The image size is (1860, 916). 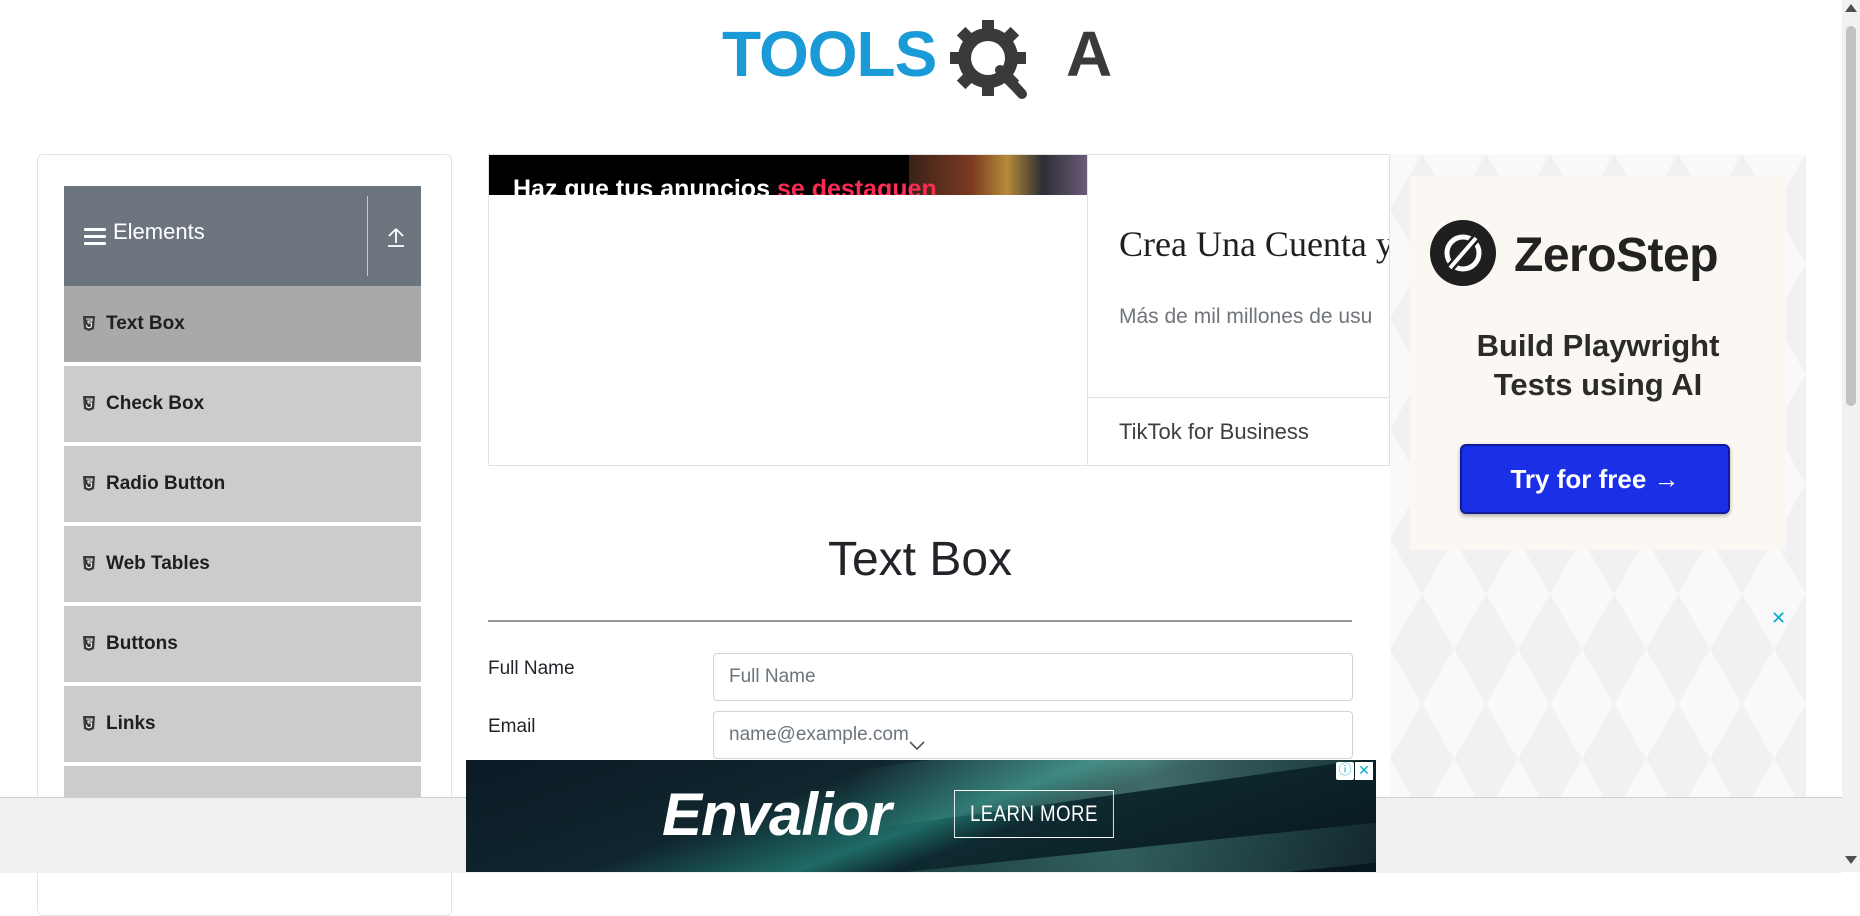 What do you see at coordinates (242, 645) in the screenshot?
I see `sidebar-item-buttons: Buttons` at bounding box center [242, 645].